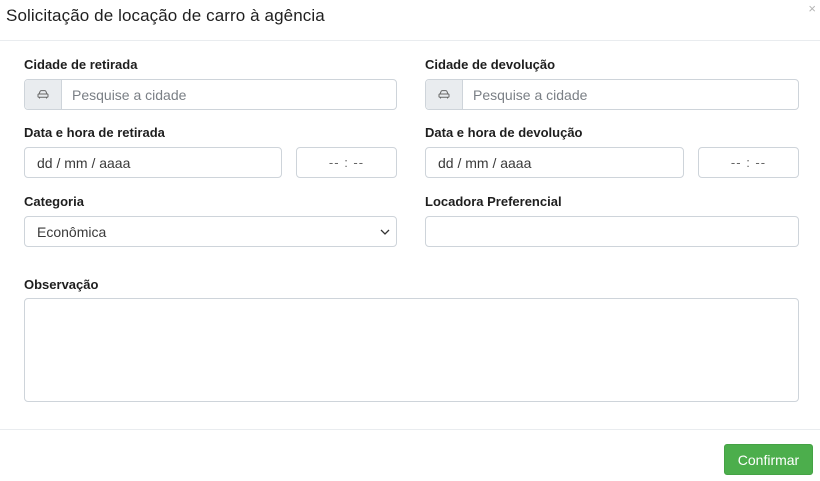 Image resolution: width=820 pixels, height=481 pixels. What do you see at coordinates (129, 94) in the screenshot?
I see `pickup-city-placeholder: Pesquise a cidade` at bounding box center [129, 94].